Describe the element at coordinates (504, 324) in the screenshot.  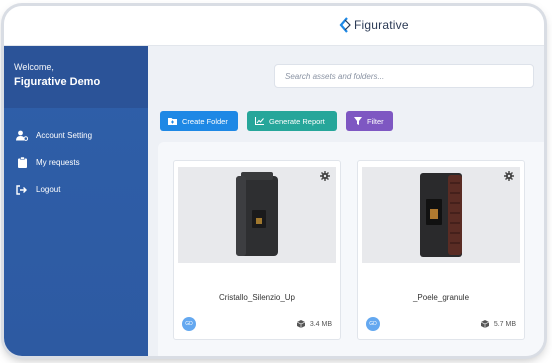
I see `asset-size-value: 5.7 MB` at that location.